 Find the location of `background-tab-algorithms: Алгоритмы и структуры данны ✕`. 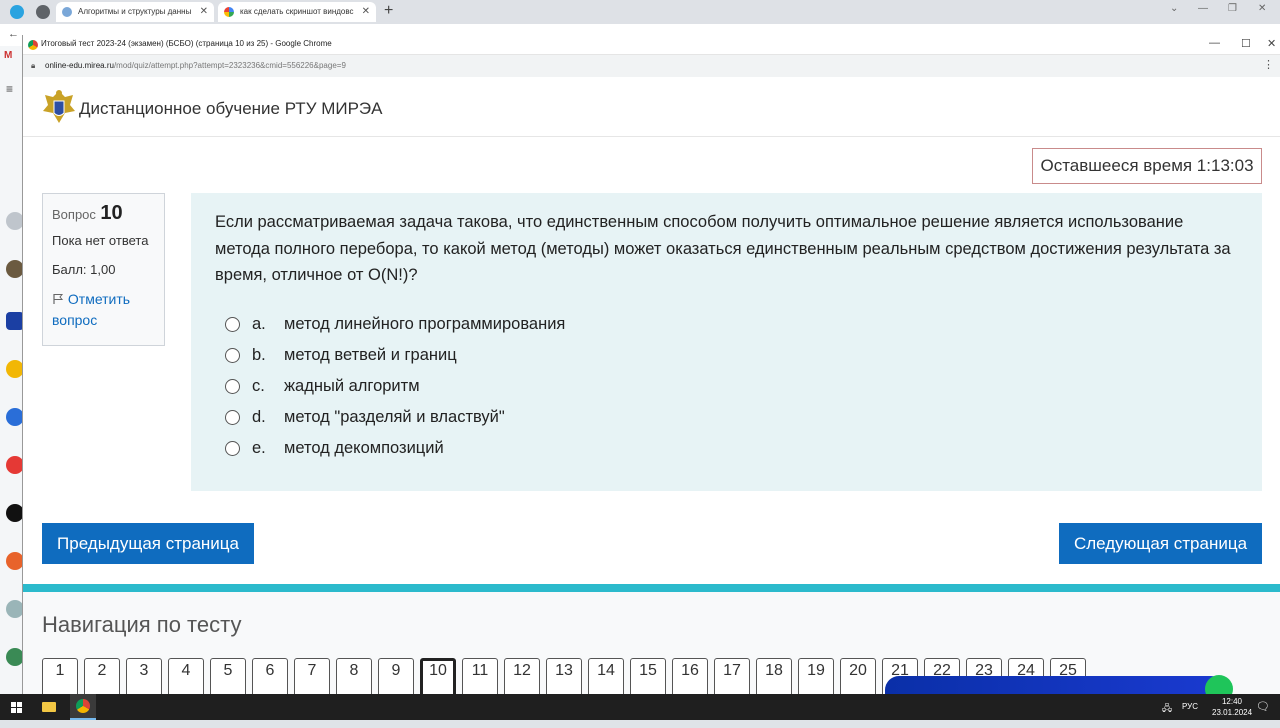

background-tab-algorithms: Алгоритмы и структуры данны ✕ is located at coordinates (135, 12).